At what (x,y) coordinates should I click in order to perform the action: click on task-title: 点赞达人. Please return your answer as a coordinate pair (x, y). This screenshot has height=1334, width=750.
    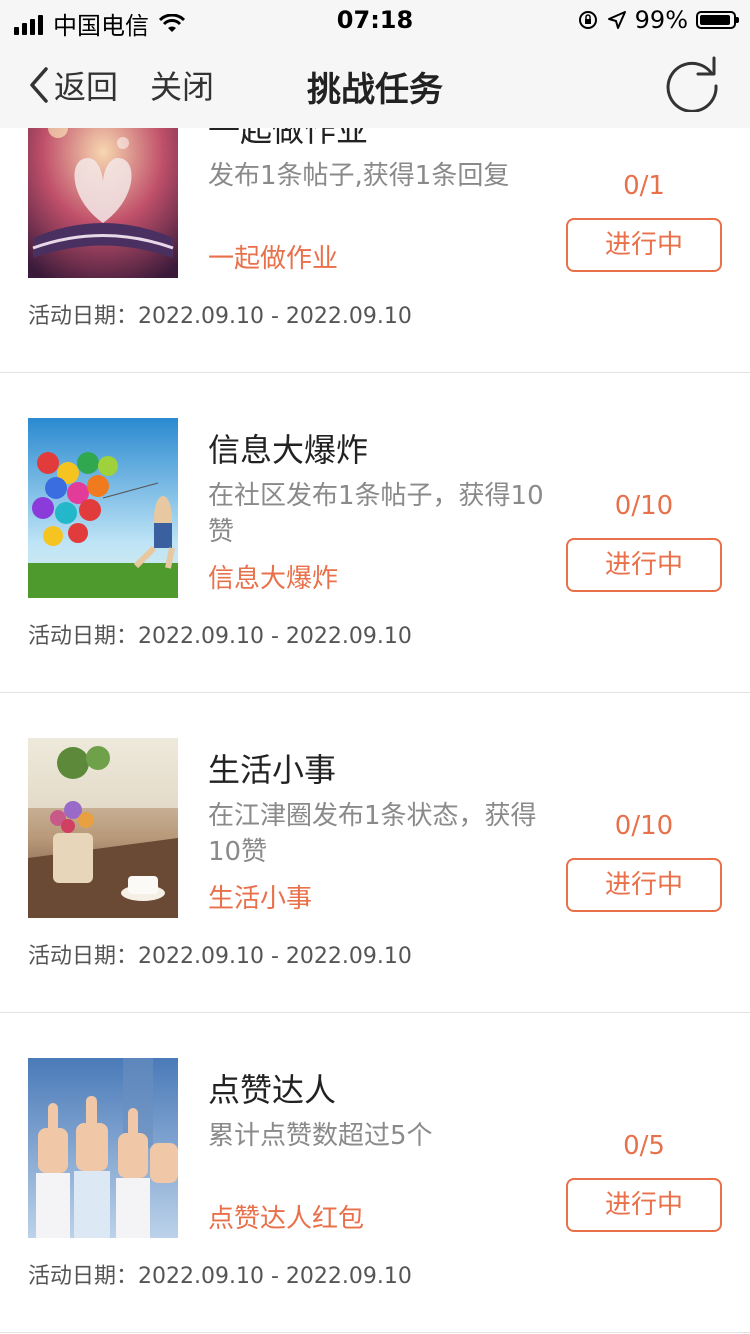
    Looking at the image, I should click on (272, 1090).